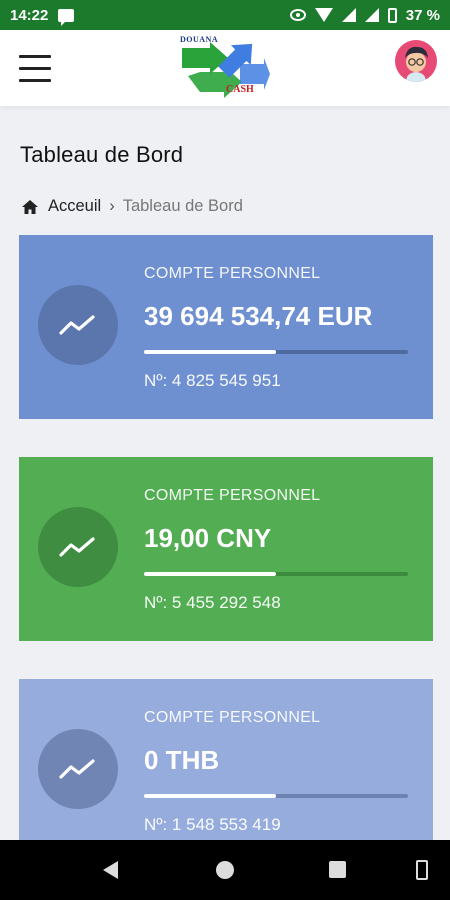 The width and height of the screenshot is (450, 900). What do you see at coordinates (66, 17) in the screenshot?
I see `message-icon` at bounding box center [66, 17].